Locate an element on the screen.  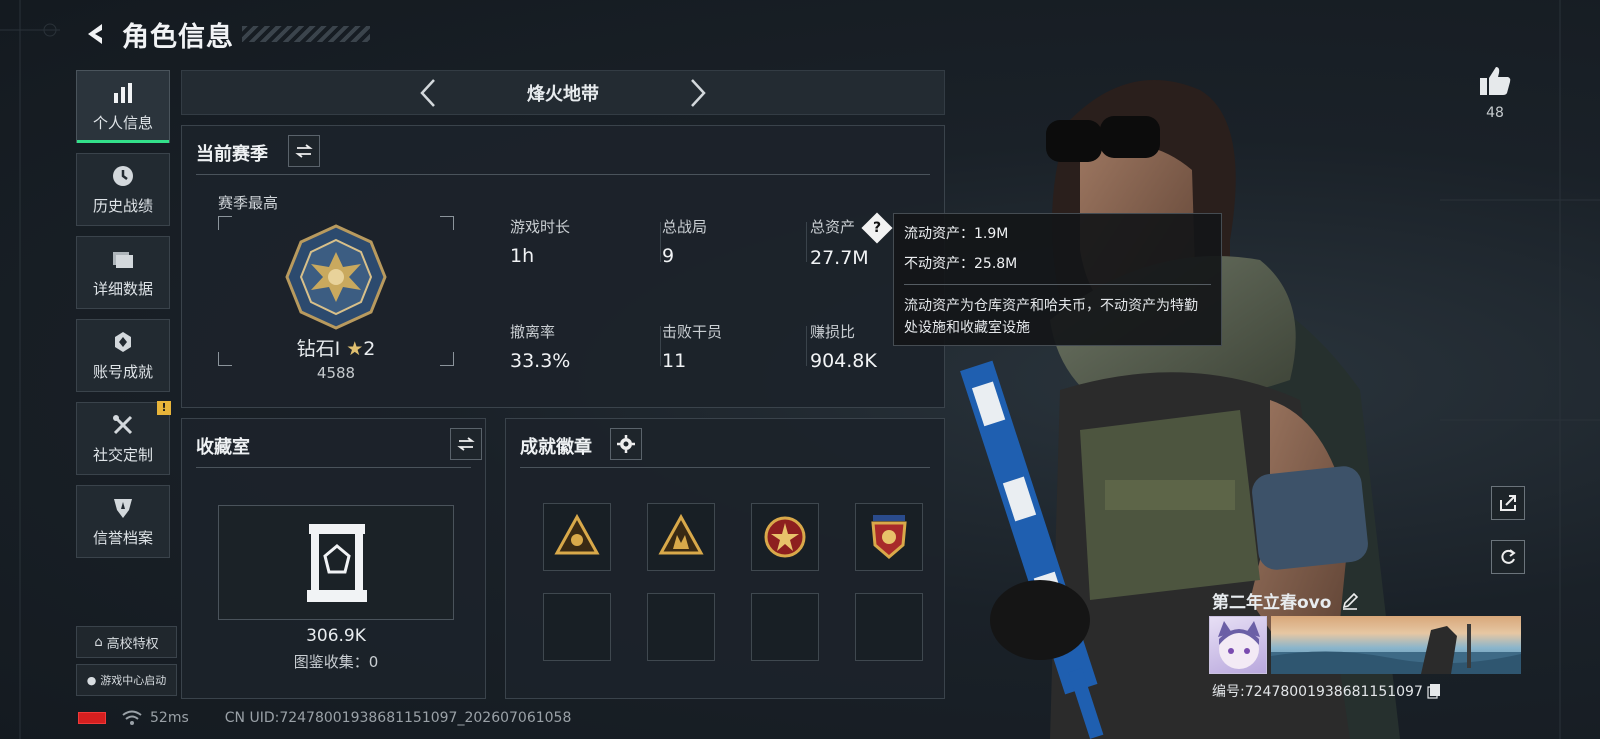
back-button is located at coordinates (95, 34).